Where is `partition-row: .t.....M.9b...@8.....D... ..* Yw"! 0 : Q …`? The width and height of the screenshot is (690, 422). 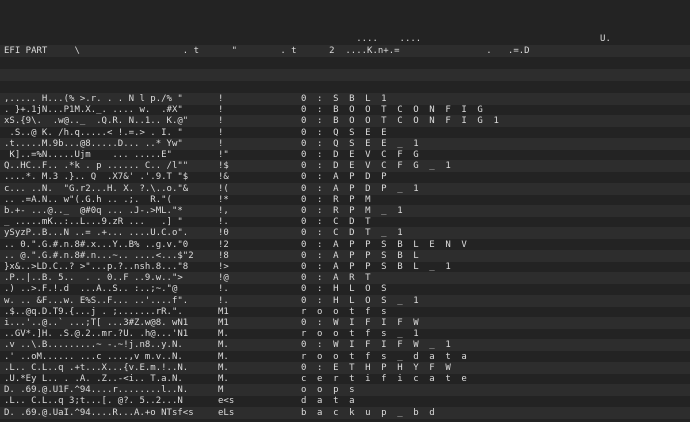
partition-row: .t.....M.9b...@8.....D... ..* Yw"! 0 : Q … is located at coordinates (345, 143).